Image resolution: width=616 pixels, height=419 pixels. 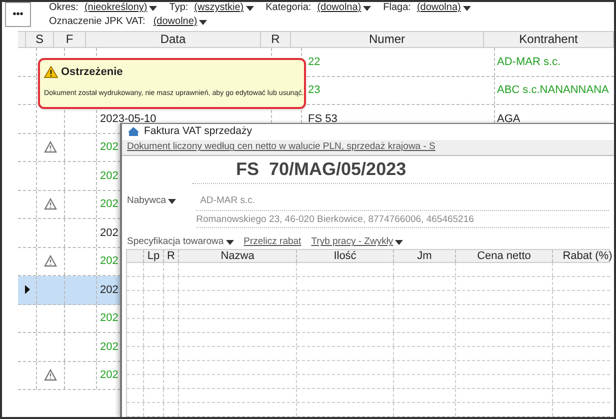 What do you see at coordinates (154, 256) in the screenshot?
I see `column-header: Lp` at bounding box center [154, 256].